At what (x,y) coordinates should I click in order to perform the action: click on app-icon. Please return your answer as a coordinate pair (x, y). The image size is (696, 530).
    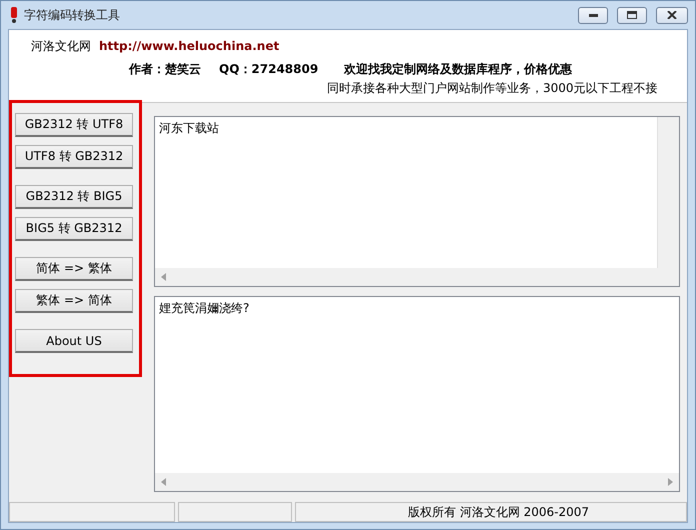
    Looking at the image, I should click on (14, 15).